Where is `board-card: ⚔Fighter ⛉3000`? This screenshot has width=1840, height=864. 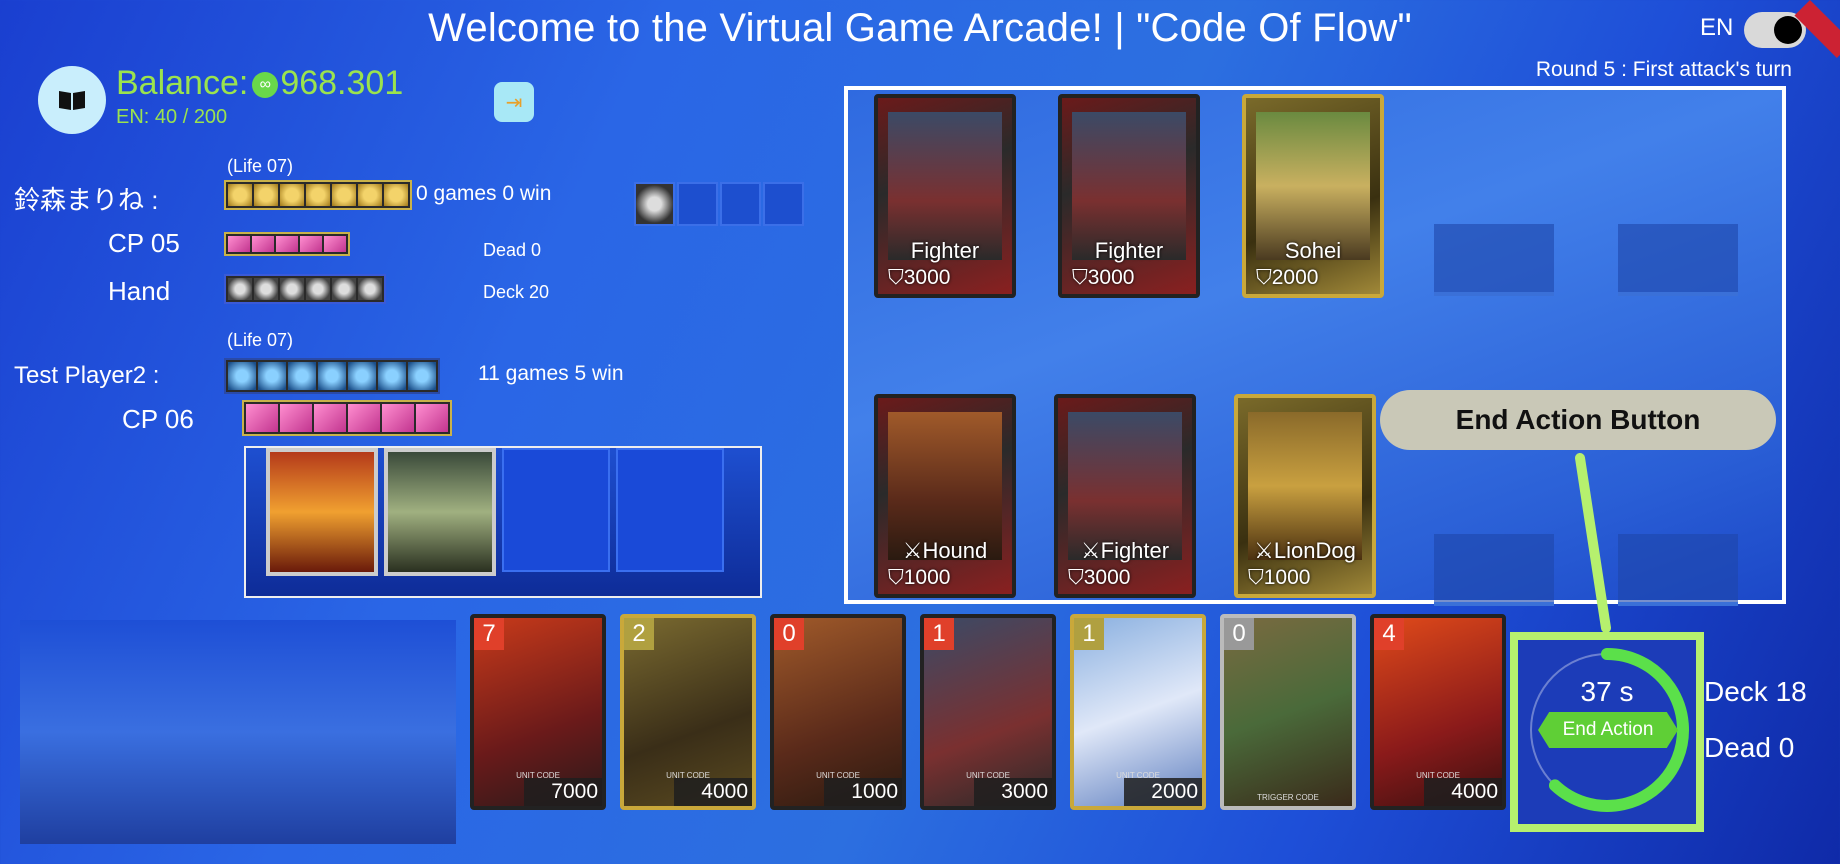 board-card: ⚔Fighter ⛉3000 is located at coordinates (1125, 496).